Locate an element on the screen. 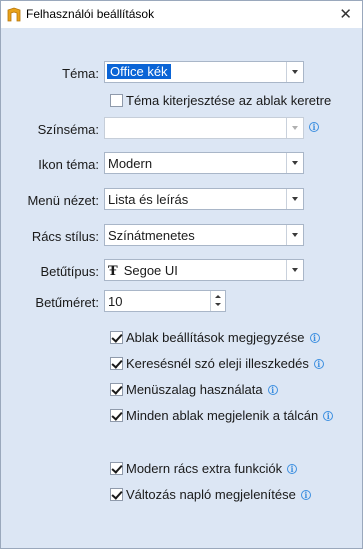 This screenshot has height=549, width=363. color-scheme-label: Színséma: is located at coordinates (68, 129).